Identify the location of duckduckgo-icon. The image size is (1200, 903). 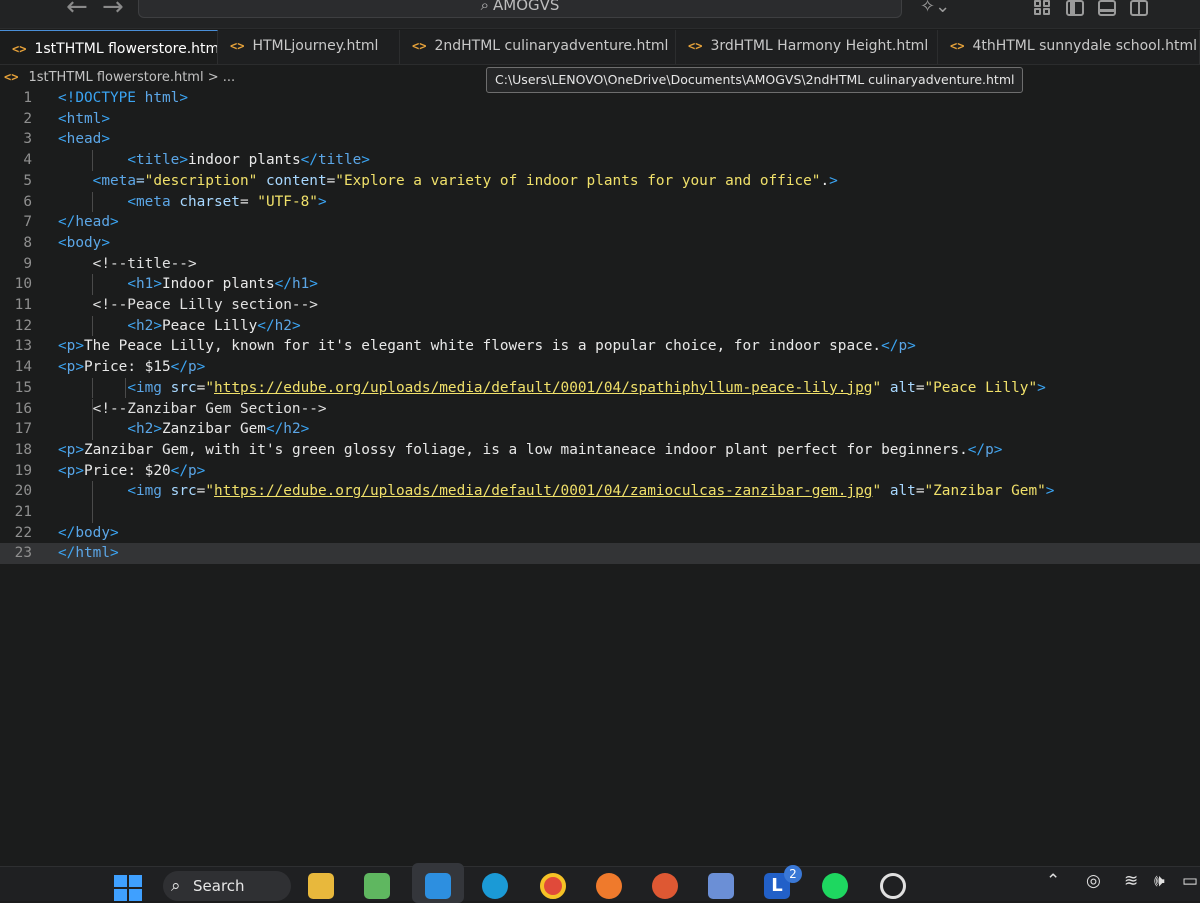
(665, 886).